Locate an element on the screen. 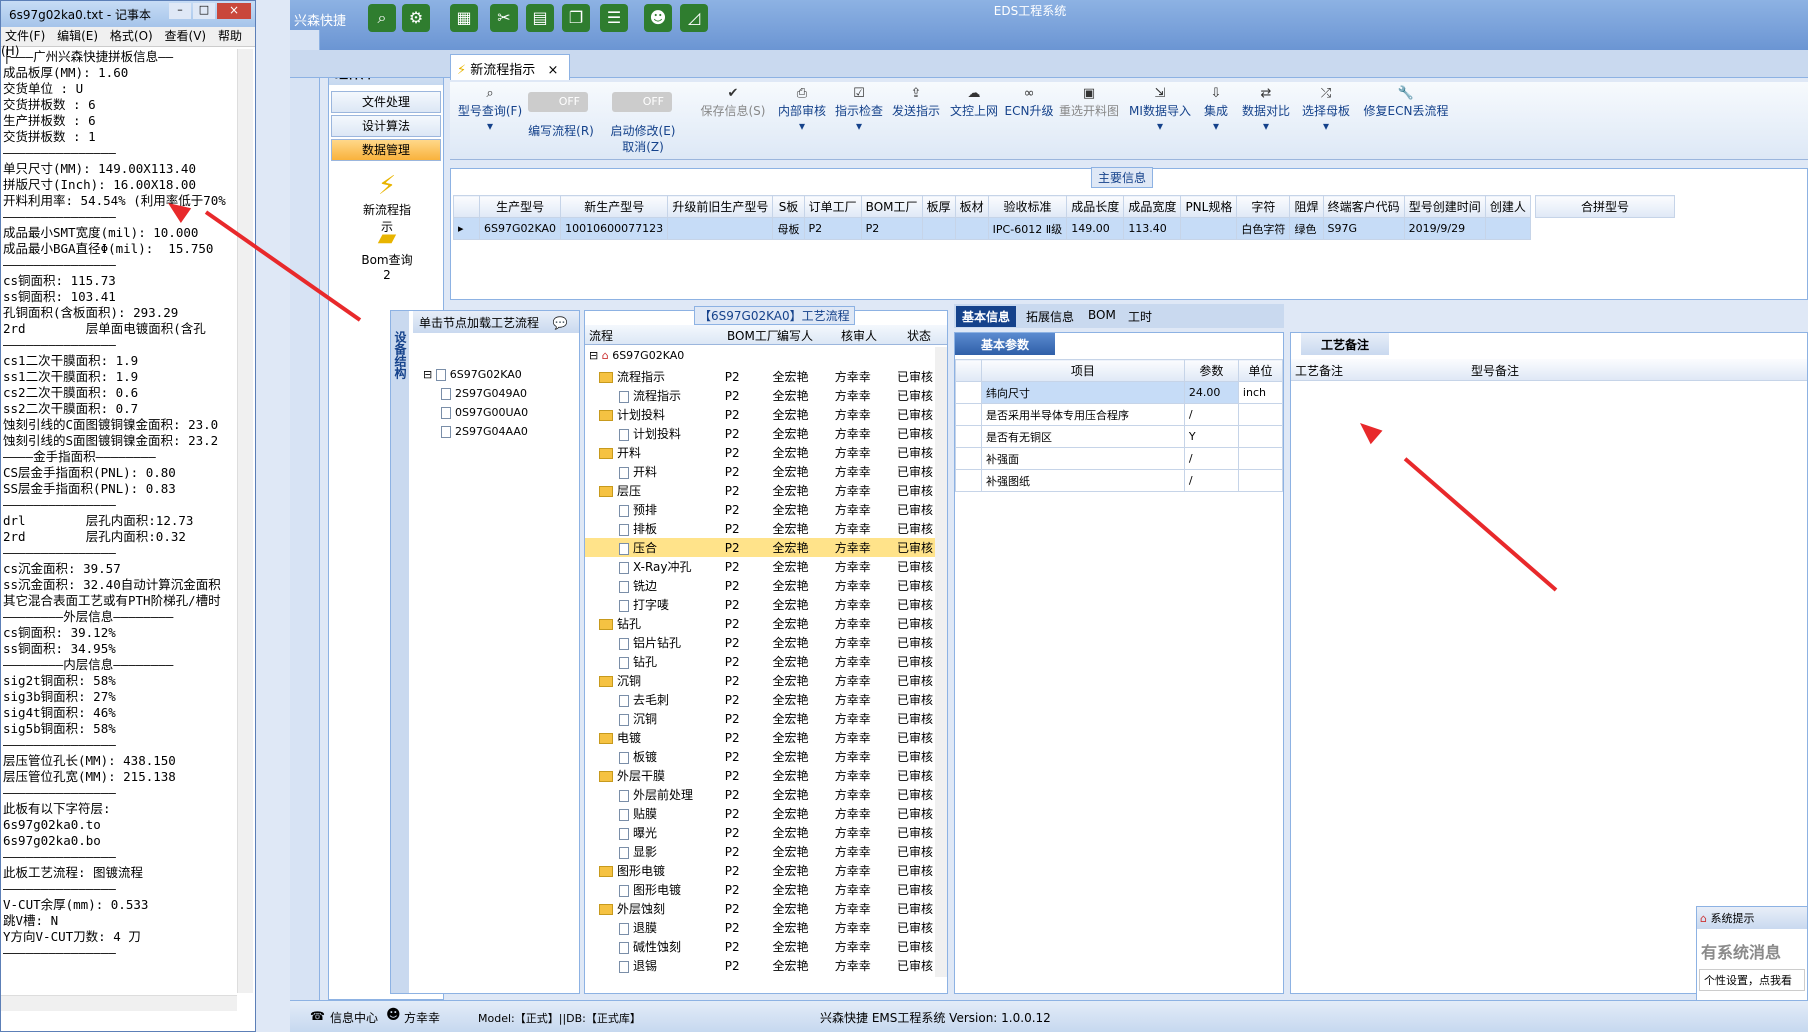 The height and width of the screenshot is (1032, 1808). grid-header: 阻焊 is located at coordinates (1306, 206).